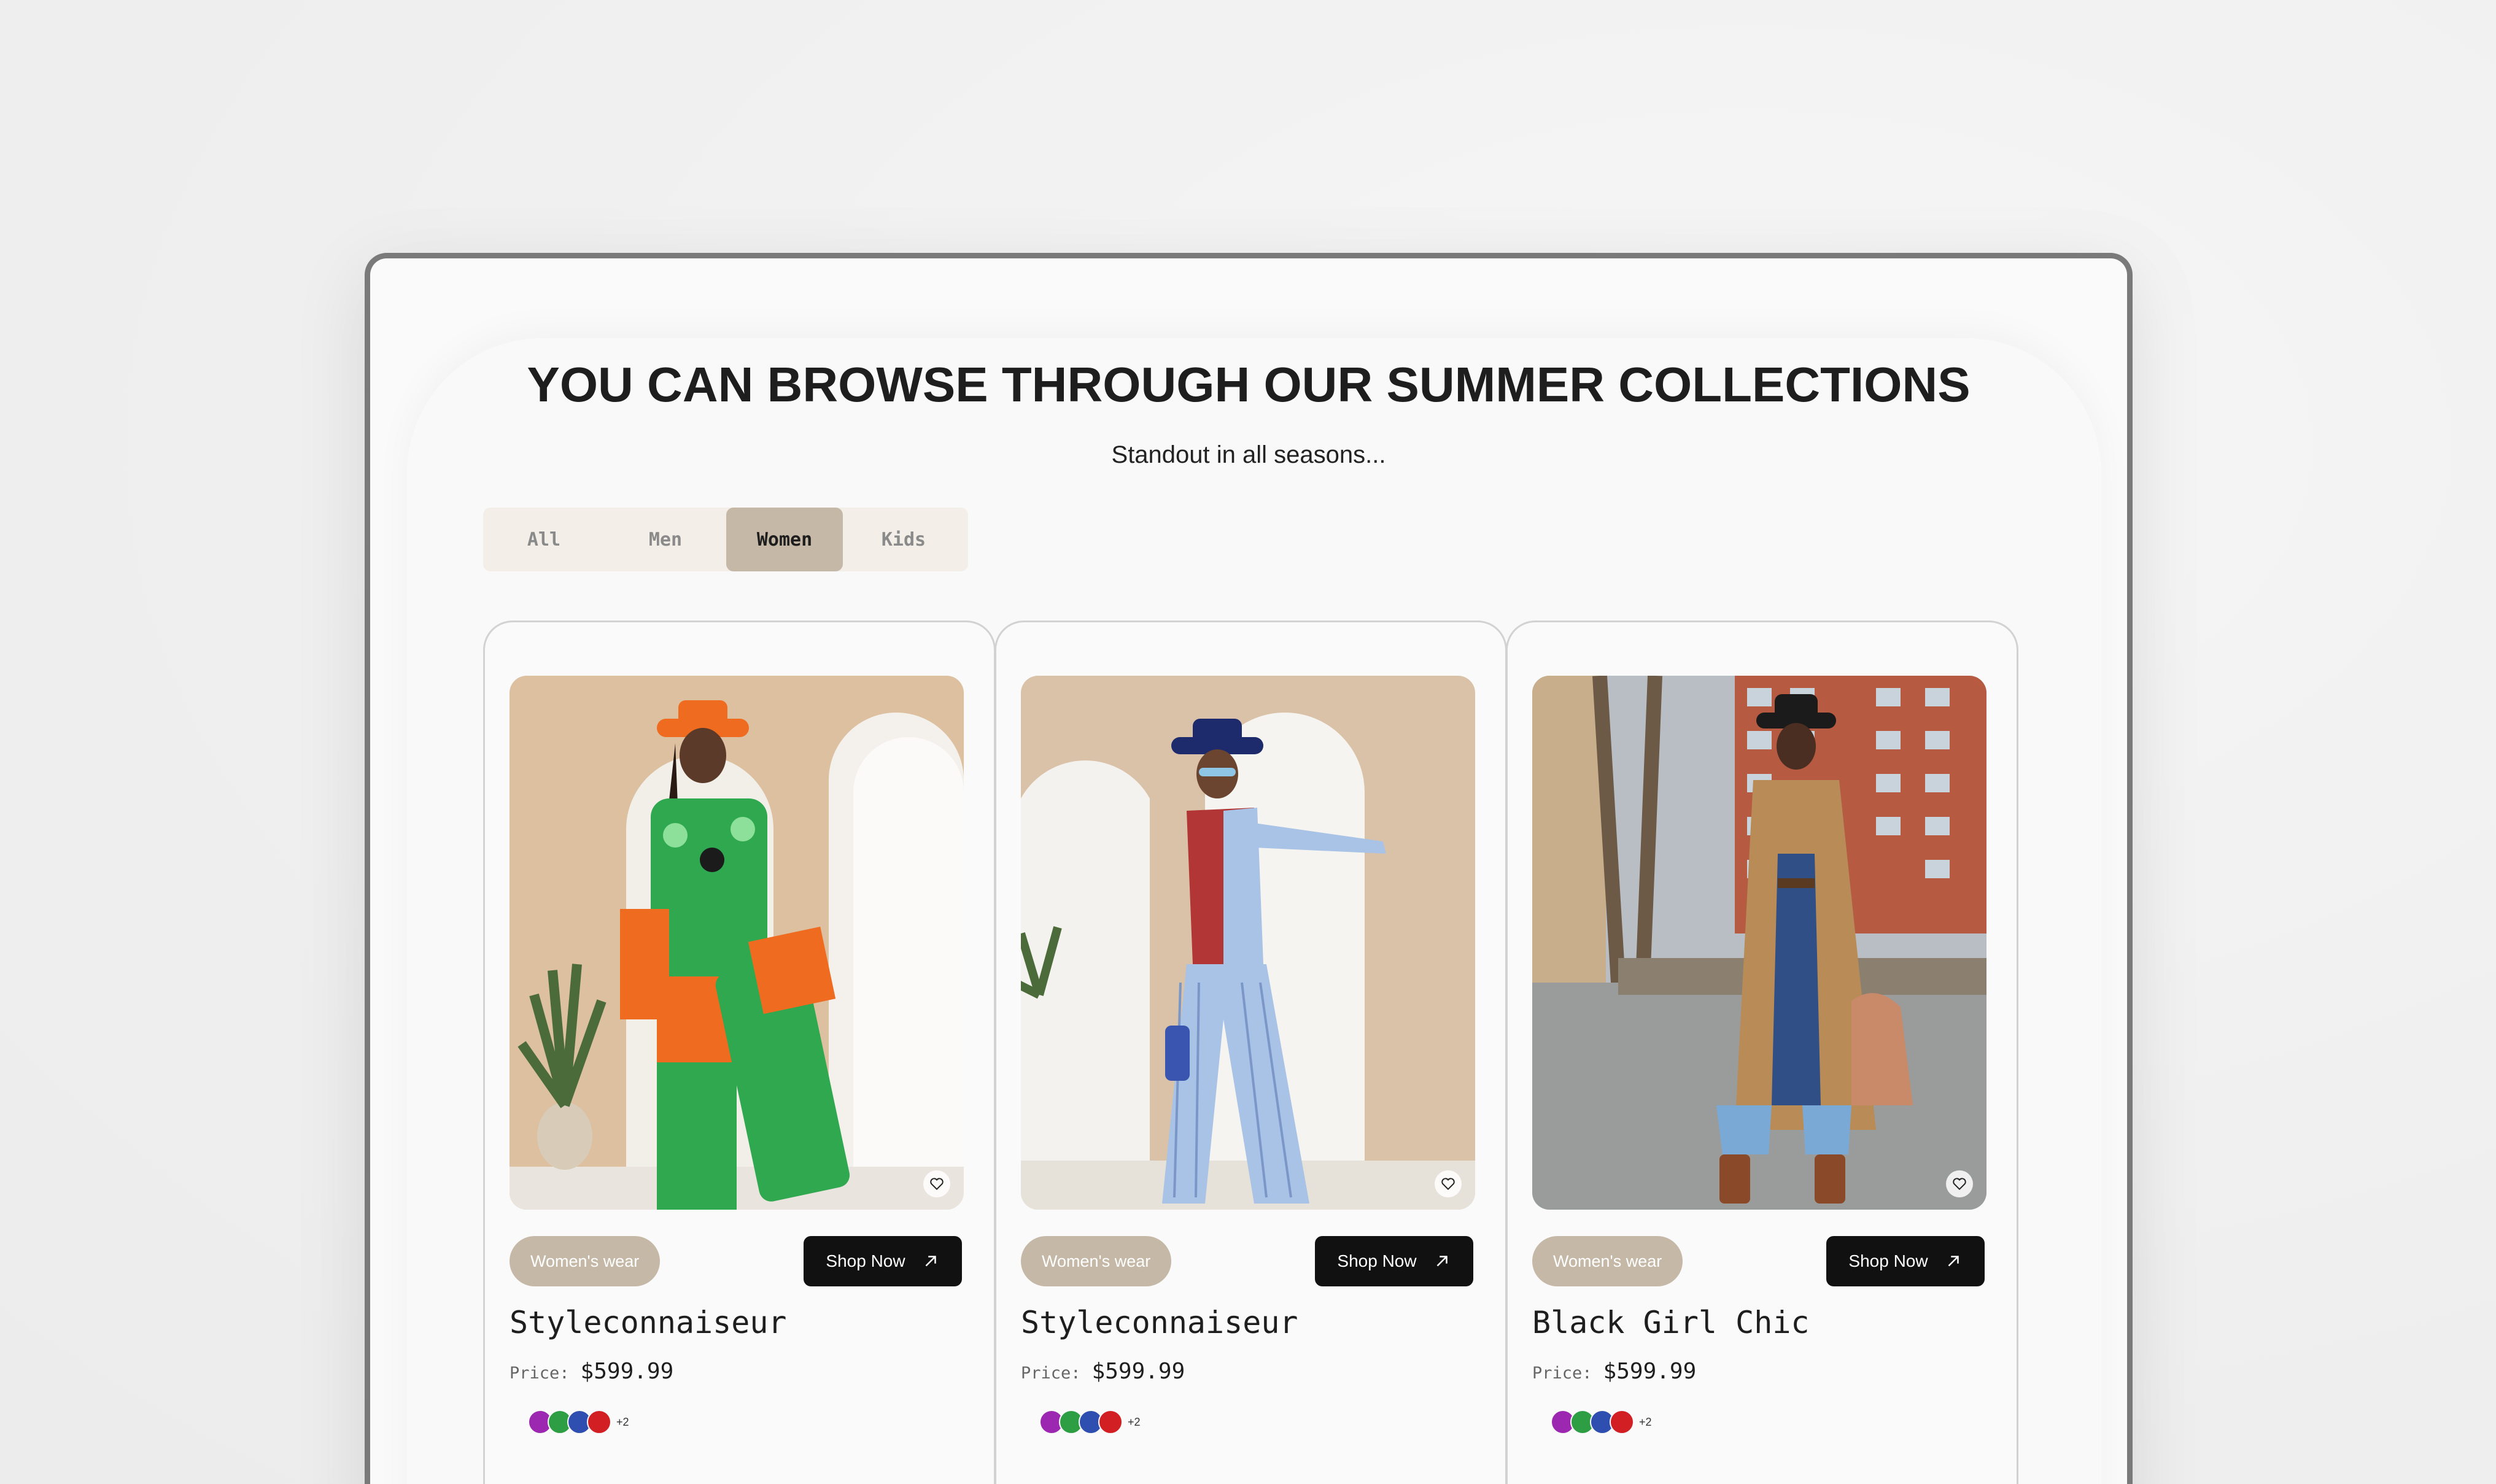 Image resolution: width=2496 pixels, height=1484 pixels. I want to click on tab-all: All, so click(544, 539).